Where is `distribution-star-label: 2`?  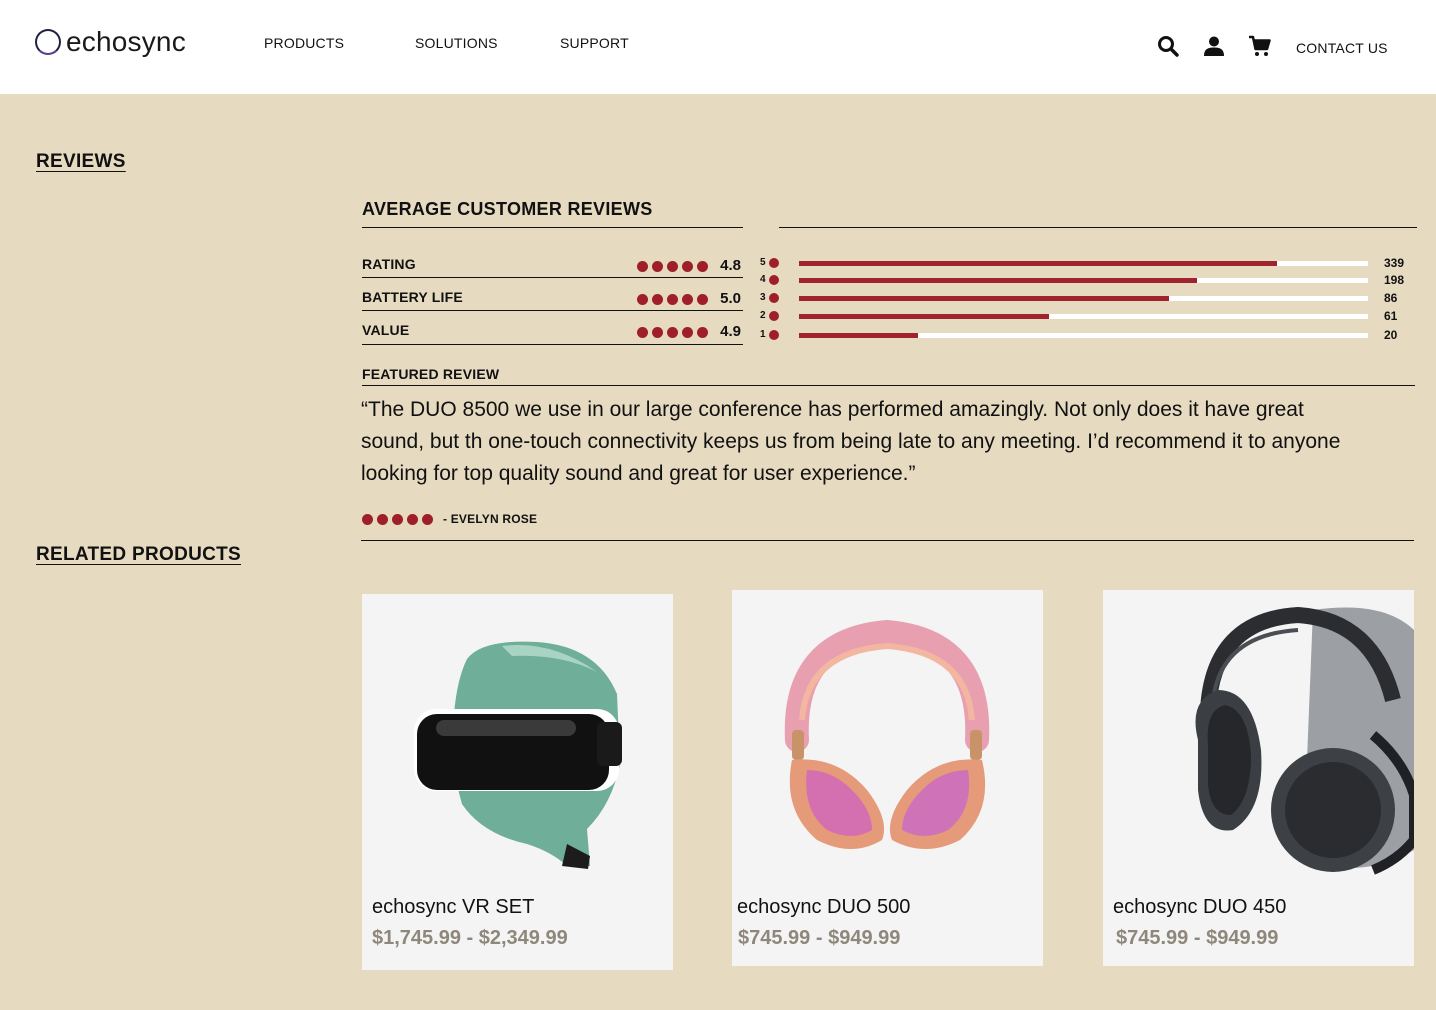
distribution-star-label: 2 is located at coordinates (763, 315).